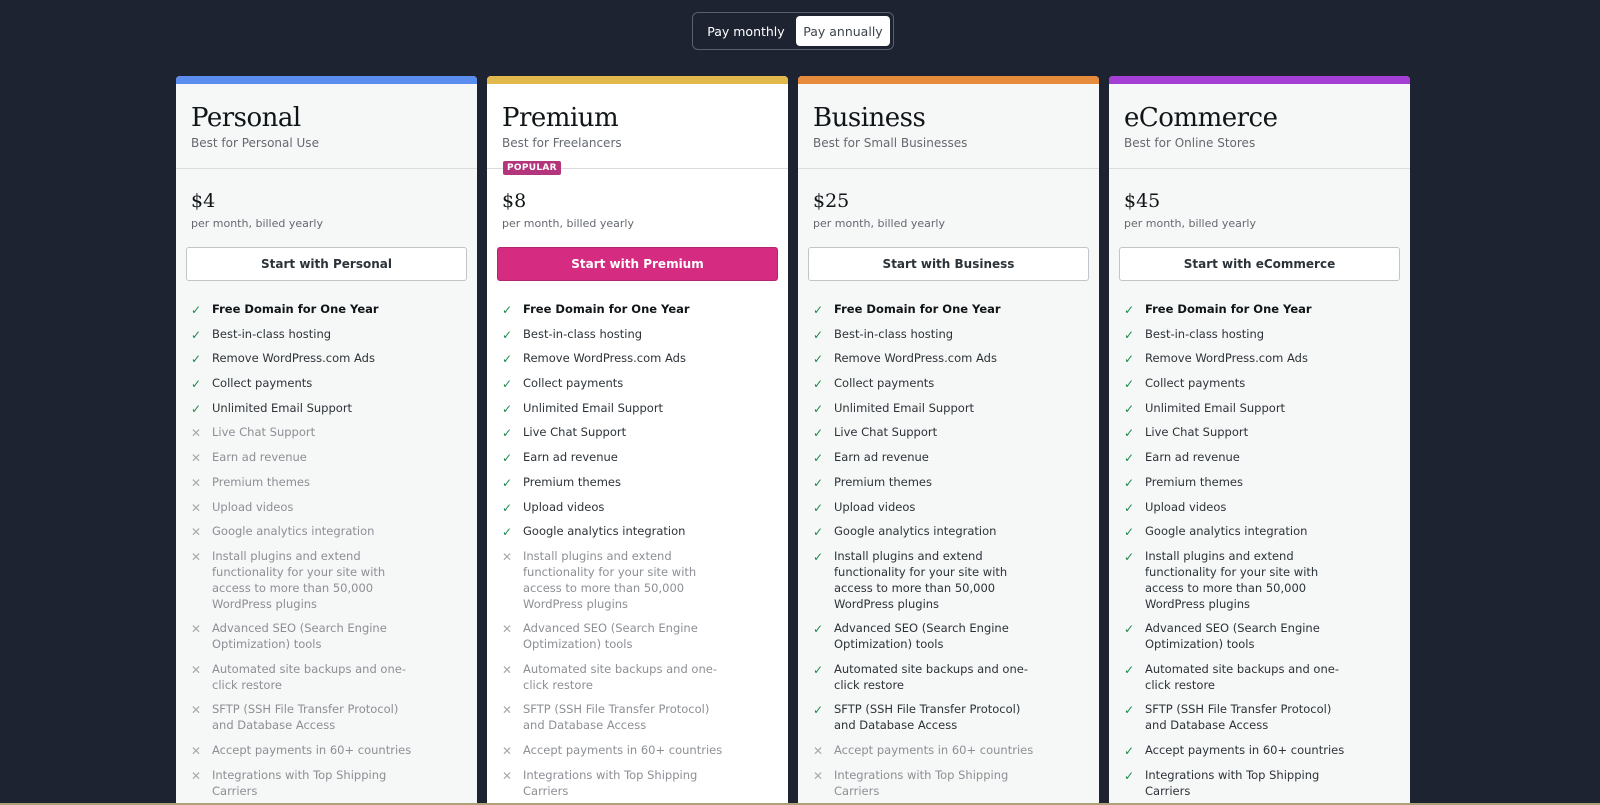  I want to click on pay-monthly-button: Pay monthly, so click(746, 31).